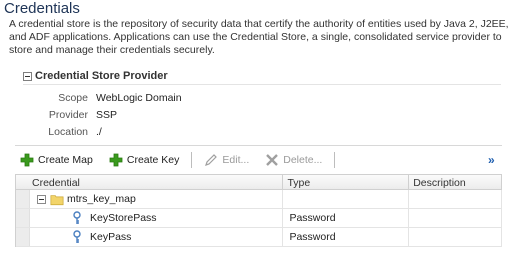  What do you see at coordinates (111, 236) in the screenshot?
I see `credential-name: KeyPass` at bounding box center [111, 236].